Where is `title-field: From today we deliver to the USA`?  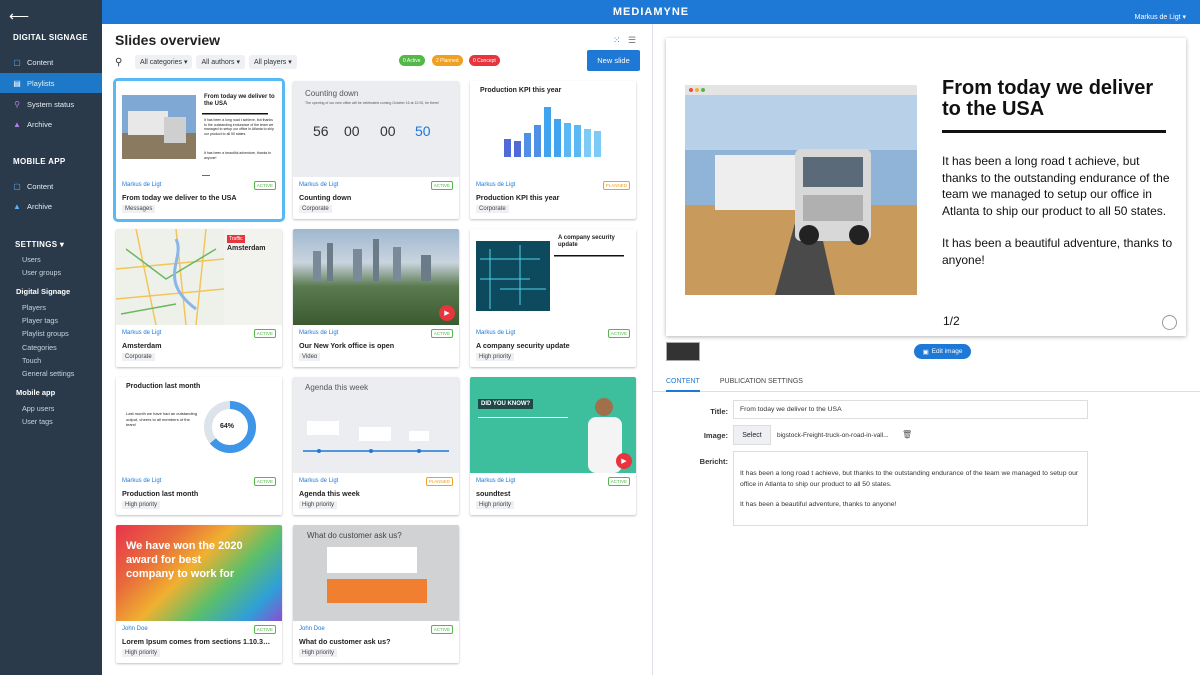 title-field: From today we deliver to the USA is located at coordinates (910, 409).